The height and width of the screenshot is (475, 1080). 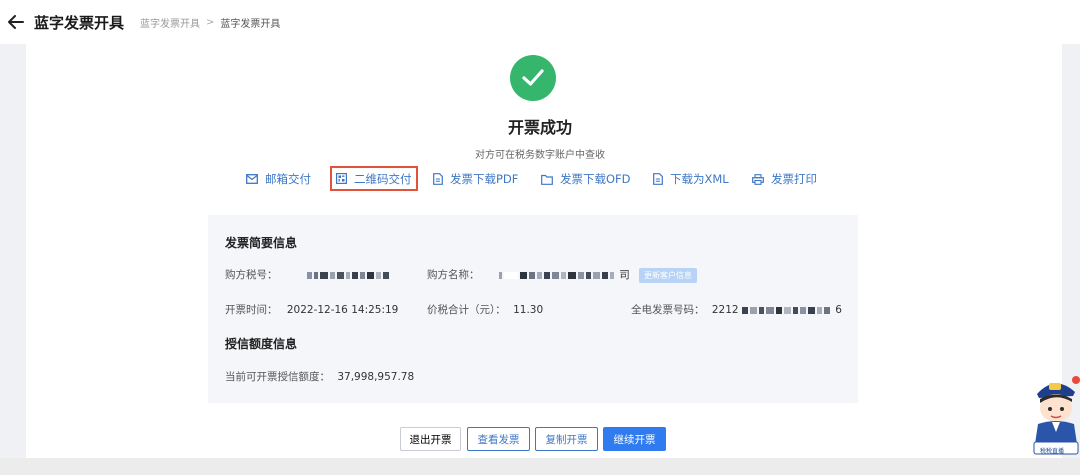 I want to click on invoice-number-prefix: 2212, so click(x=725, y=310).